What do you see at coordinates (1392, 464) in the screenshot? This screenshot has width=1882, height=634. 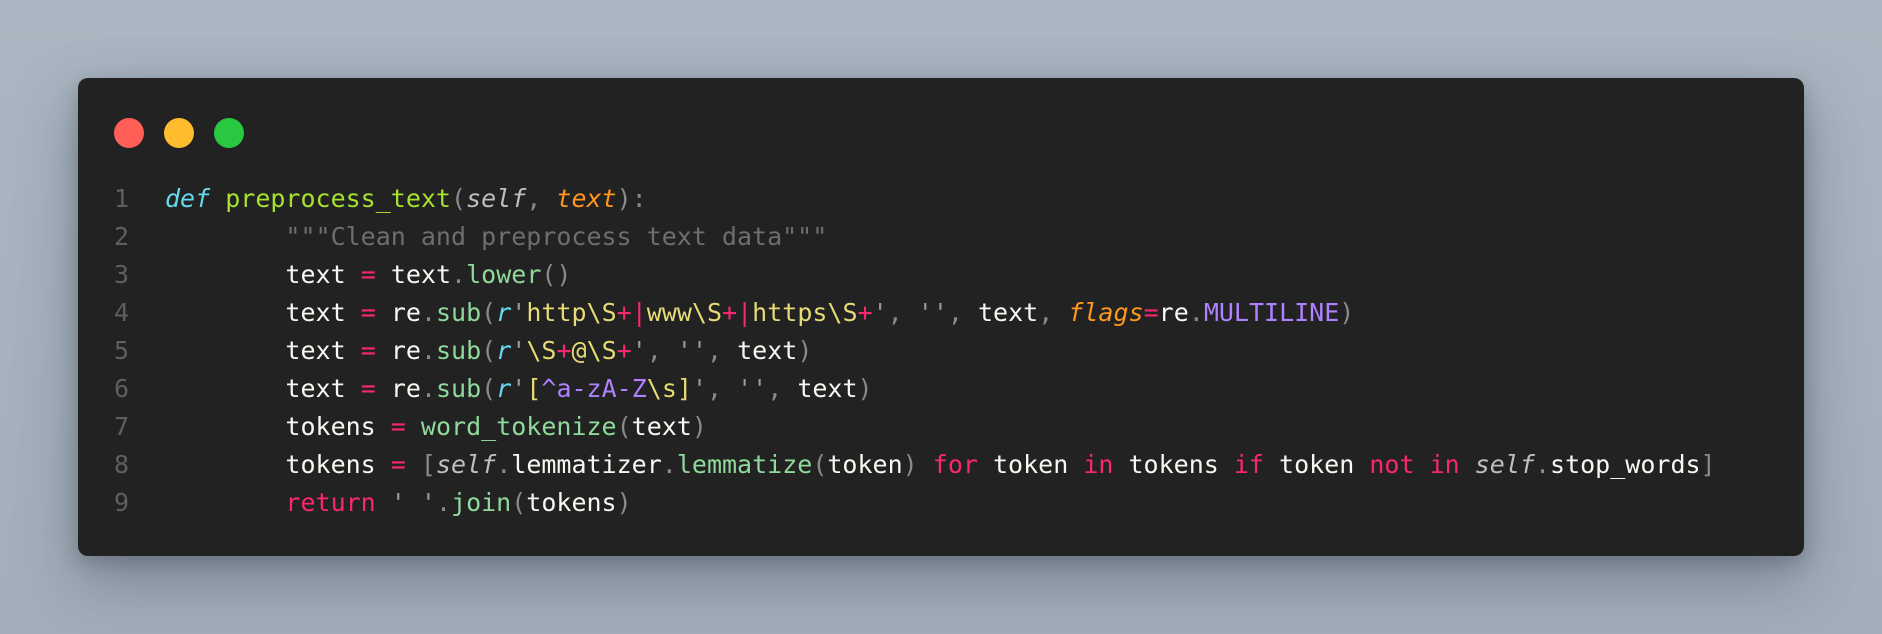 I see `code-token: not` at bounding box center [1392, 464].